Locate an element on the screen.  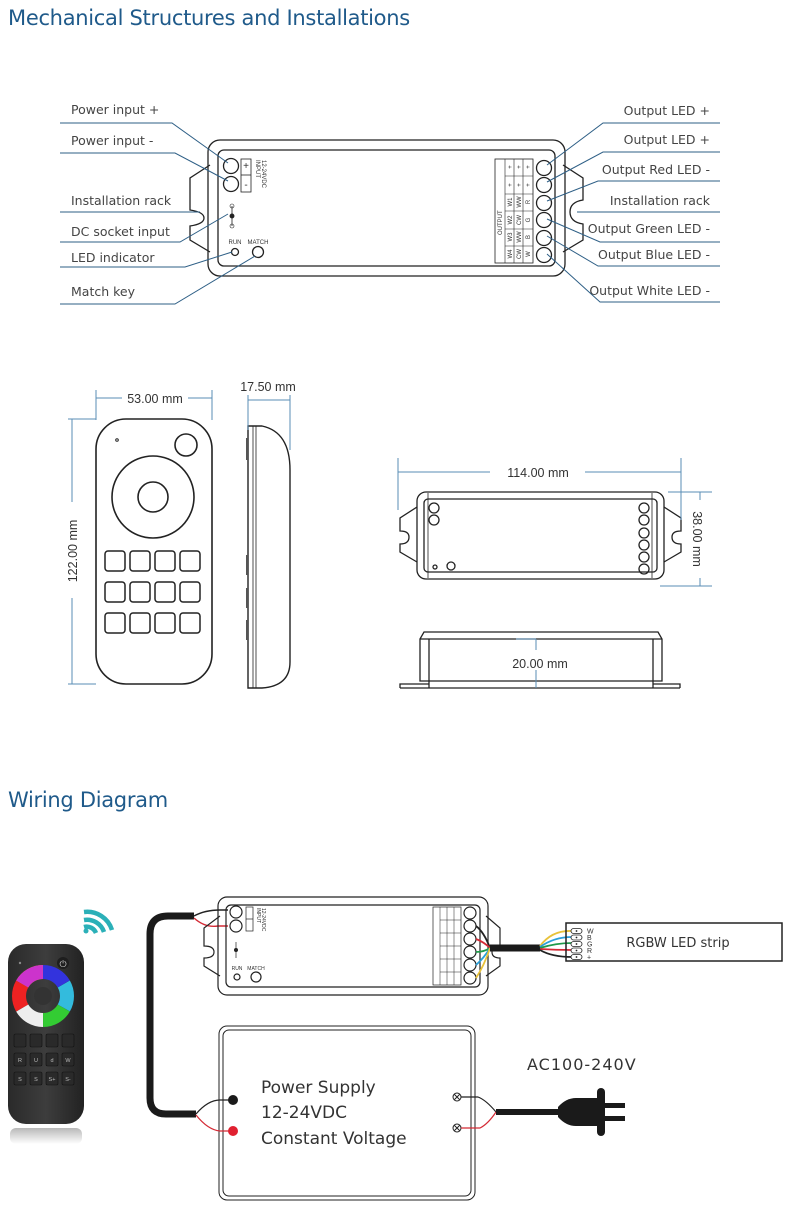
input-voltage-label: 12-24VDC is located at coordinates (263, 174).